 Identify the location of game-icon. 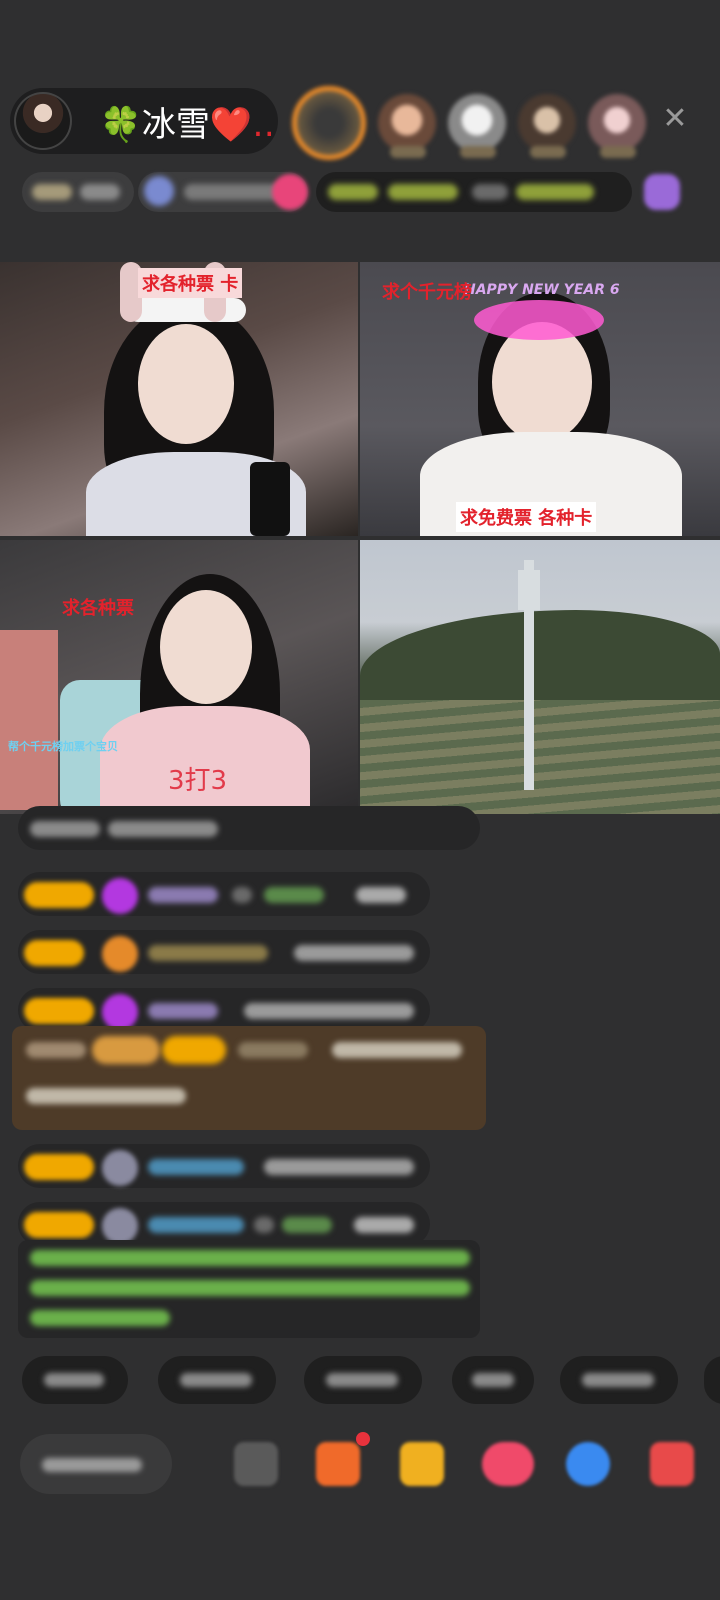
(588, 1464).